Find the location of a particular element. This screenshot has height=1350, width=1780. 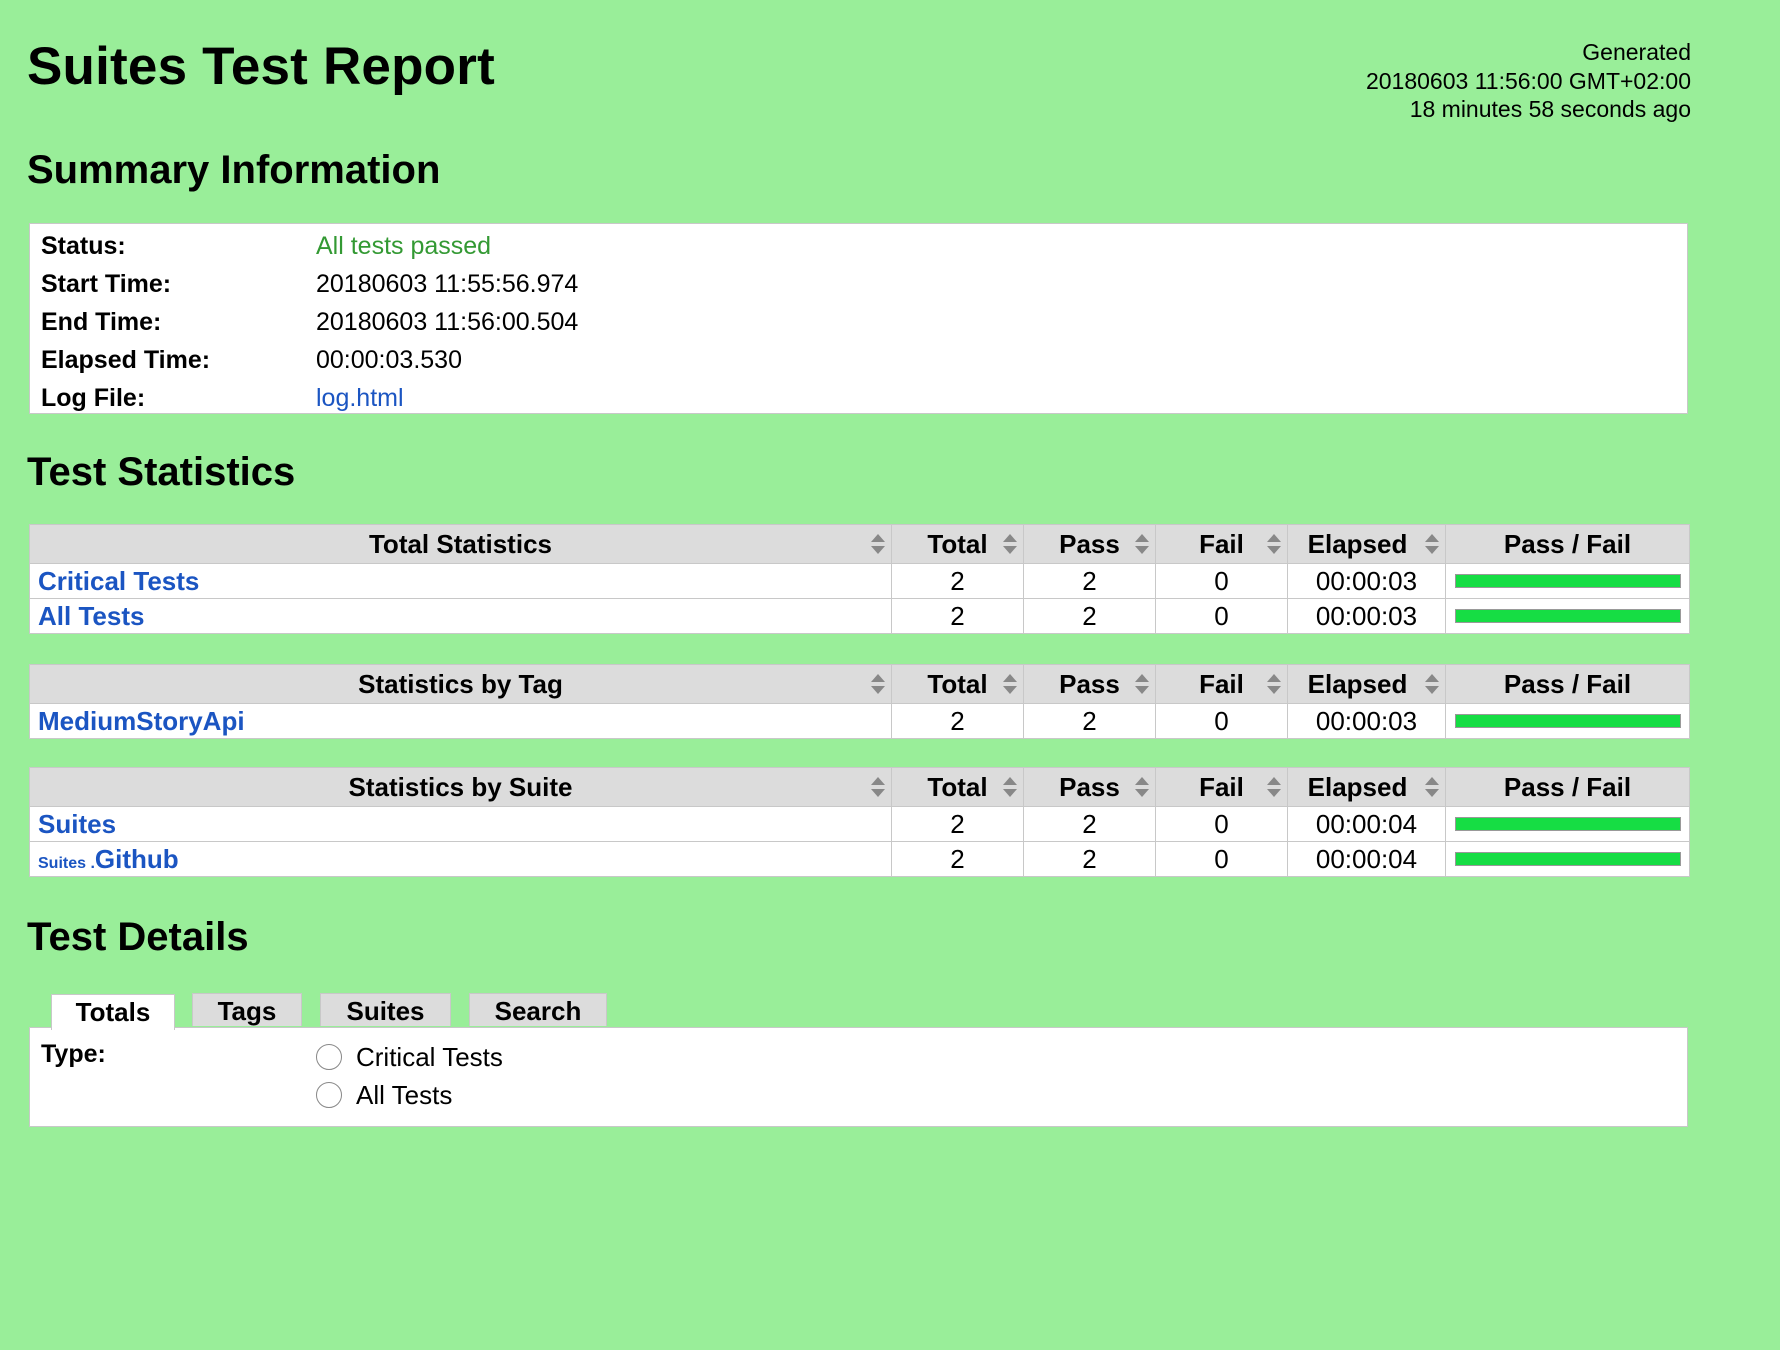

tag-statistics-header: Statistics by Tag is located at coordinates (460, 684).